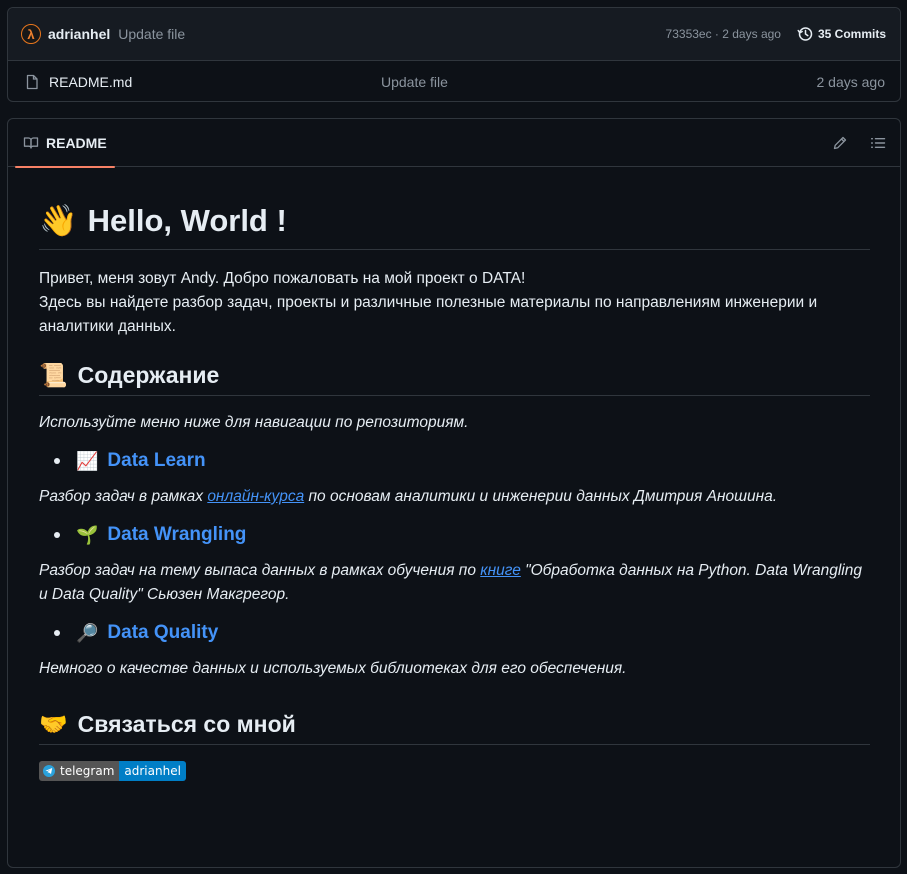  Describe the element at coordinates (723, 34) in the screenshot. I see `commit-meta: 73353ec · 2 days ago` at that location.